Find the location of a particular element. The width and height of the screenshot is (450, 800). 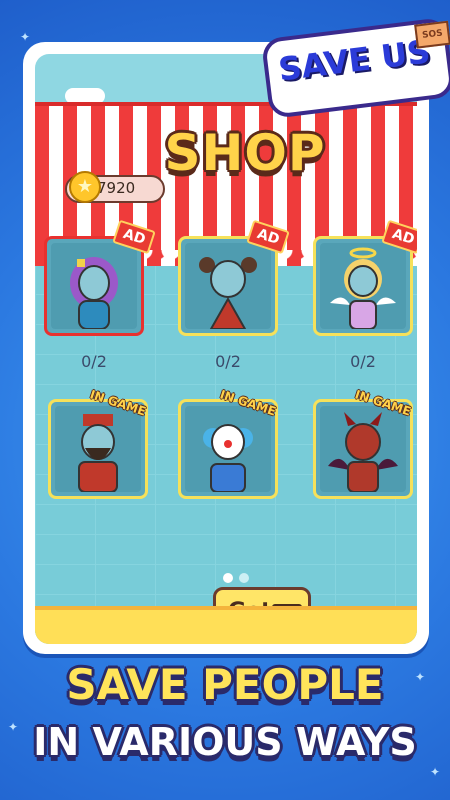

clown-icon is located at coordinates (228, 458).